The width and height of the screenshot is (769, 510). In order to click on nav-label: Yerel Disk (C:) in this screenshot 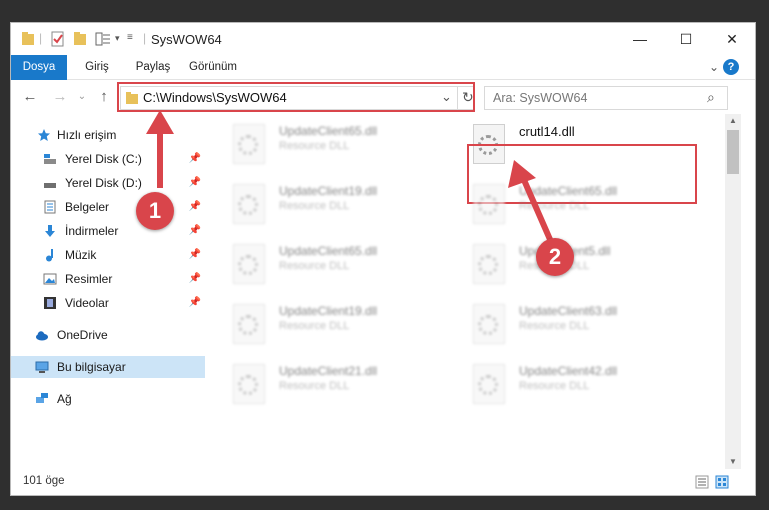, I will do `click(103, 159)`.